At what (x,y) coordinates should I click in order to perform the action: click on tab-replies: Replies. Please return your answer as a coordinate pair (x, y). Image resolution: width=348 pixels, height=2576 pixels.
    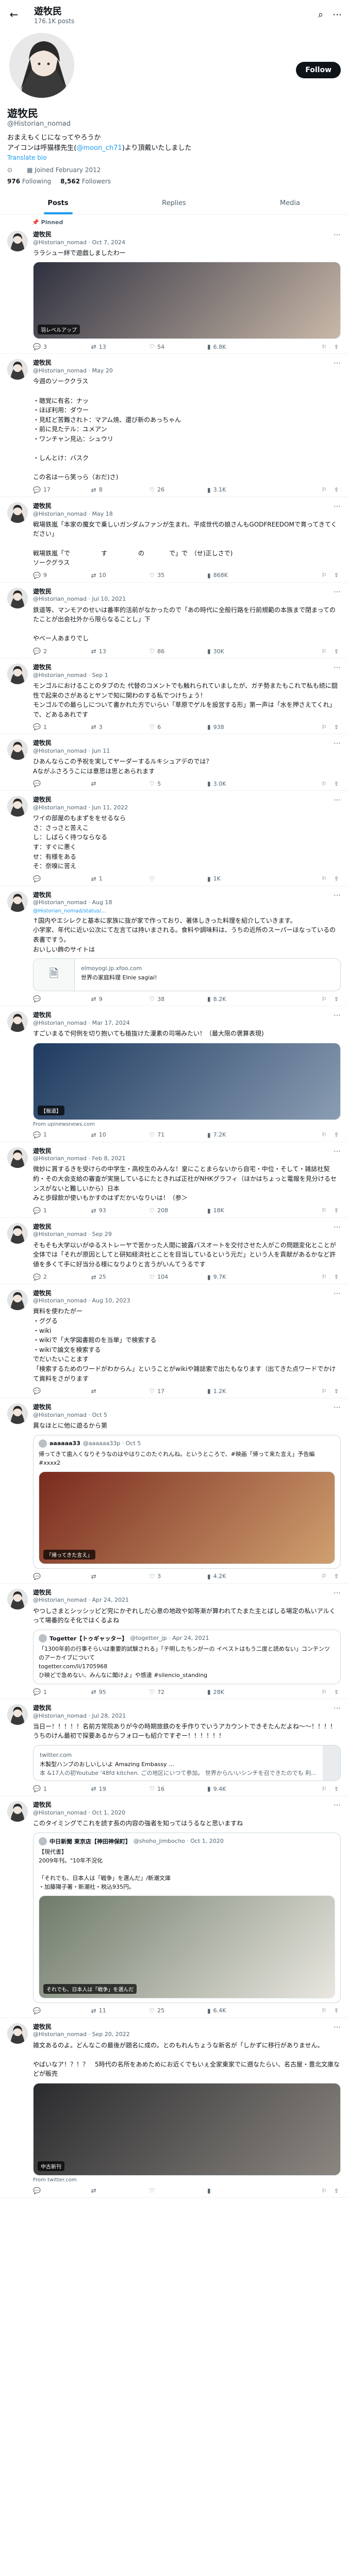
    Looking at the image, I should click on (174, 203).